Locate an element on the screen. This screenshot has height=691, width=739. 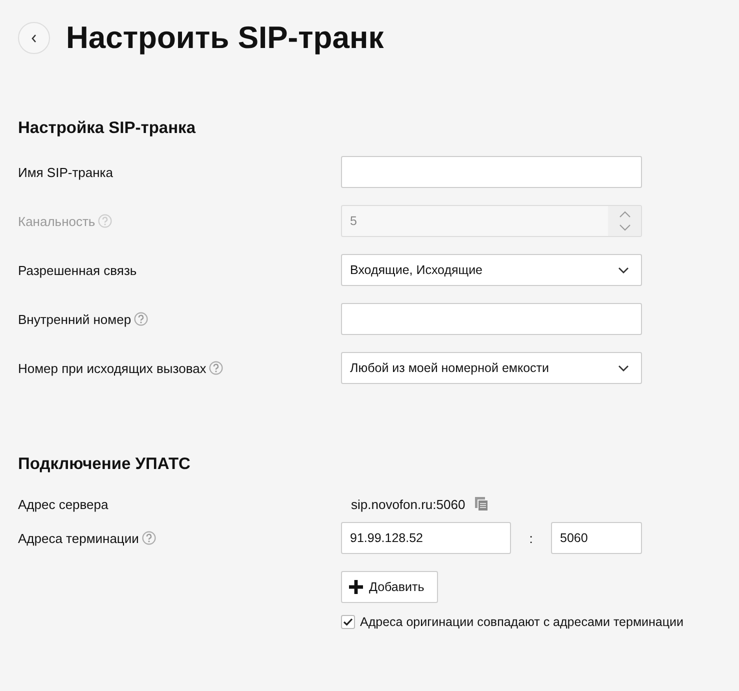
chevron-left-icon is located at coordinates (34, 38).